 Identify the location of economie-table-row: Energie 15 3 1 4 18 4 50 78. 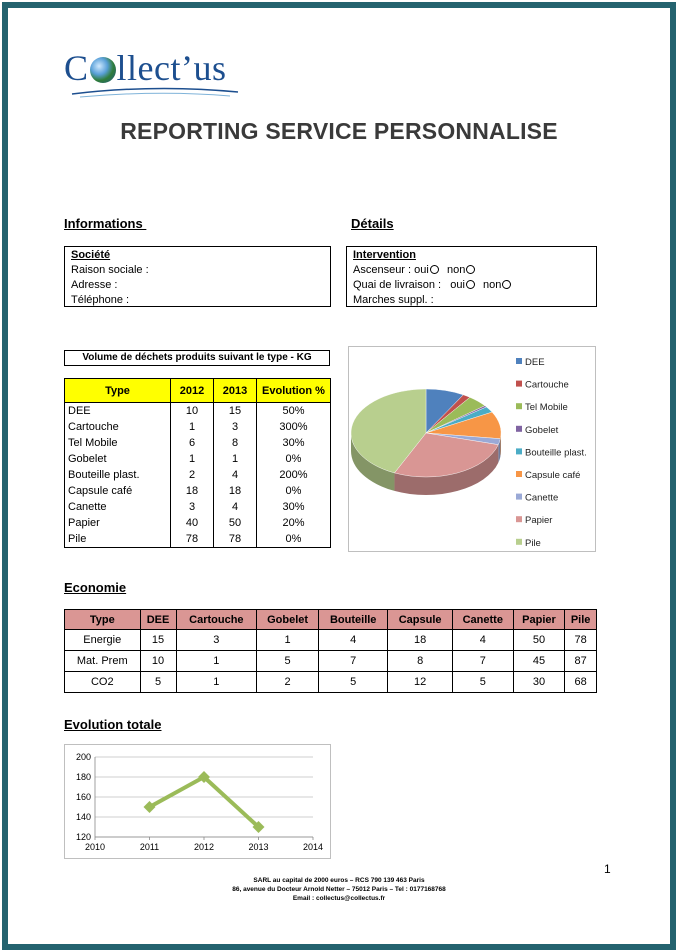
(330, 640).